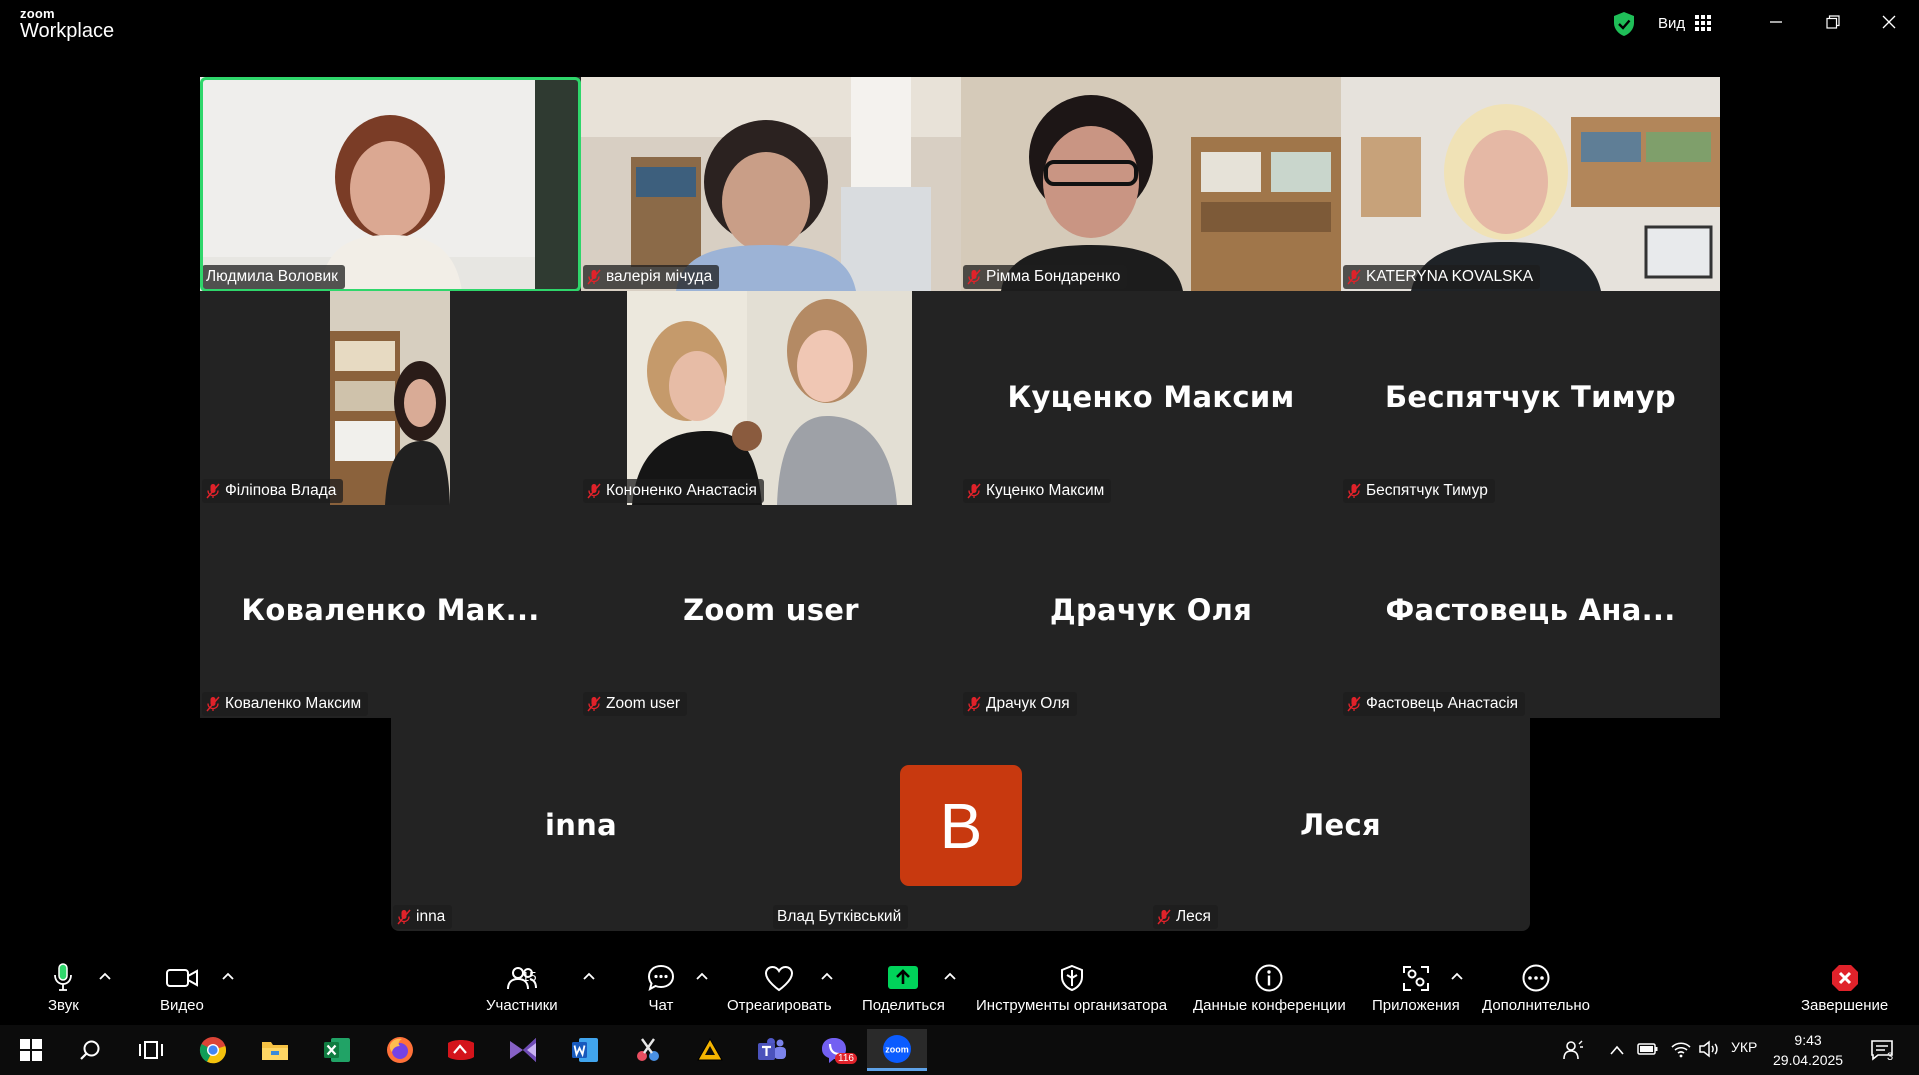  Describe the element at coordinates (1530, 398) in the screenshot. I see `participant-tile-8: Беспятчук Тимур Беспятчук Тимур` at that location.